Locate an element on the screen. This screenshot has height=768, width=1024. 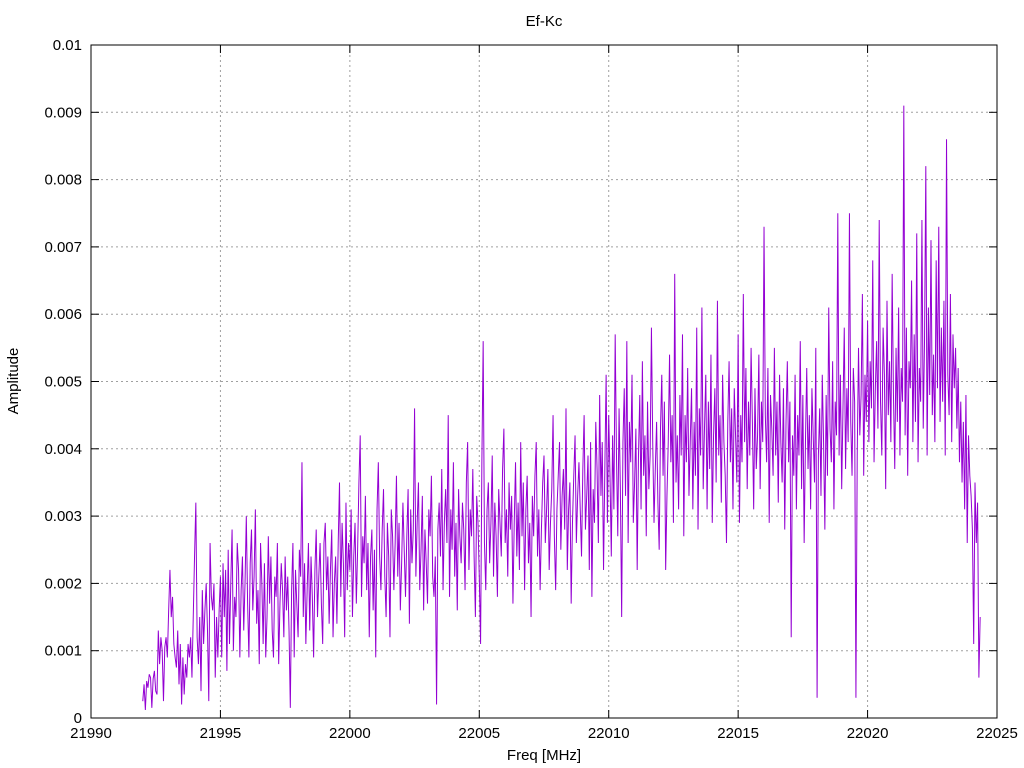
y-tick-label: 0.006 is located at coordinates (63, 314).